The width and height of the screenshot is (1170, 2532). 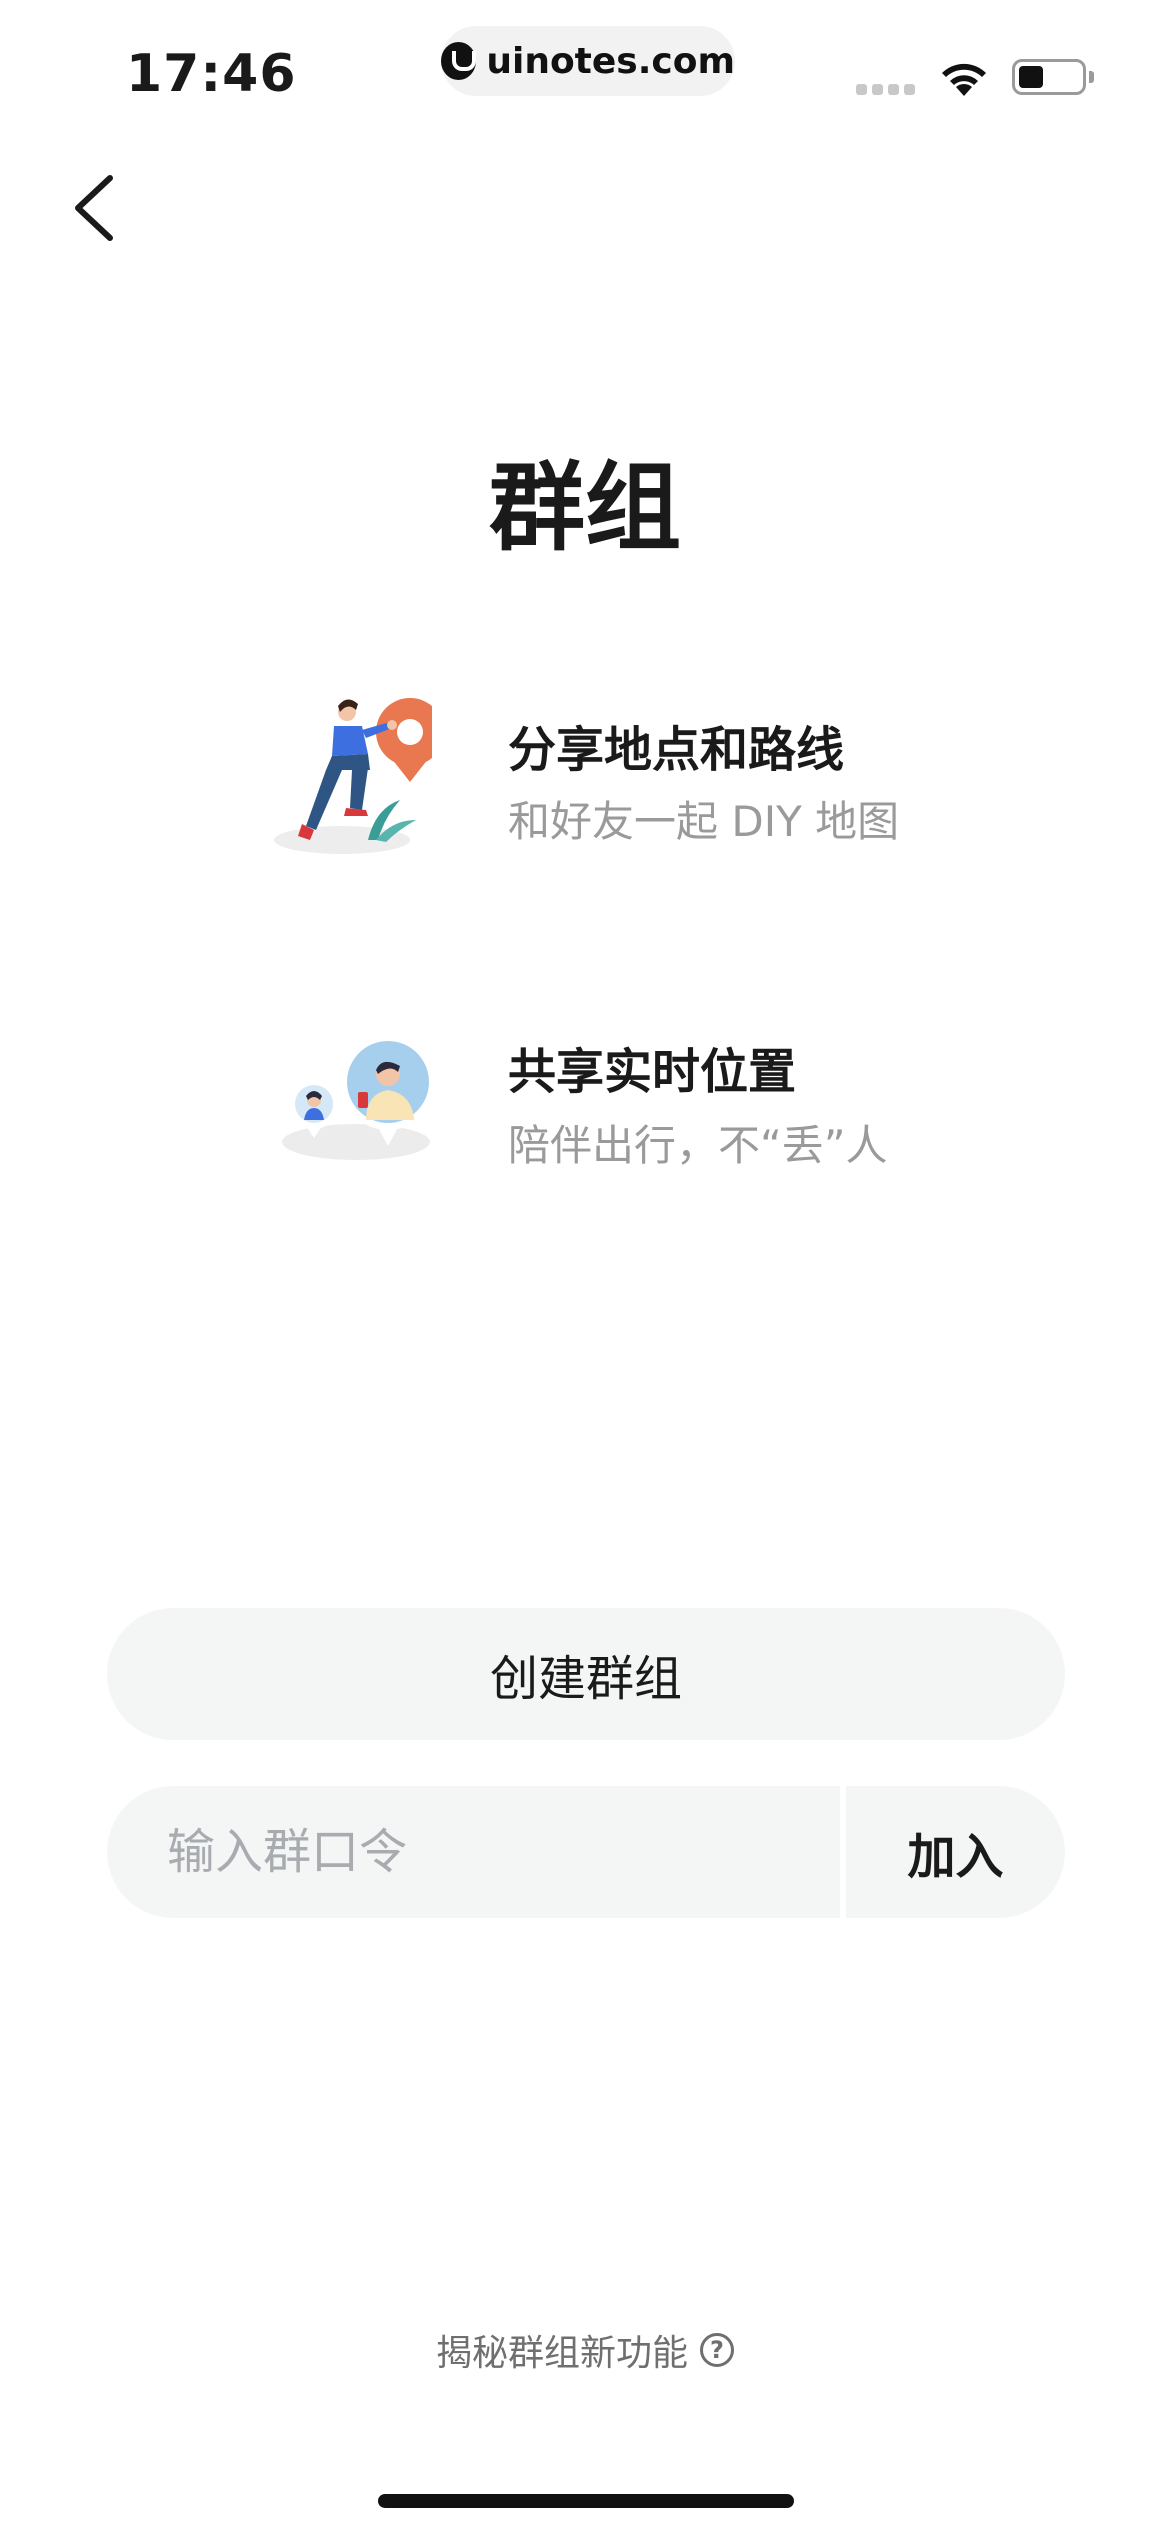 What do you see at coordinates (1091, 77) in the screenshot?
I see `battery-tip` at bounding box center [1091, 77].